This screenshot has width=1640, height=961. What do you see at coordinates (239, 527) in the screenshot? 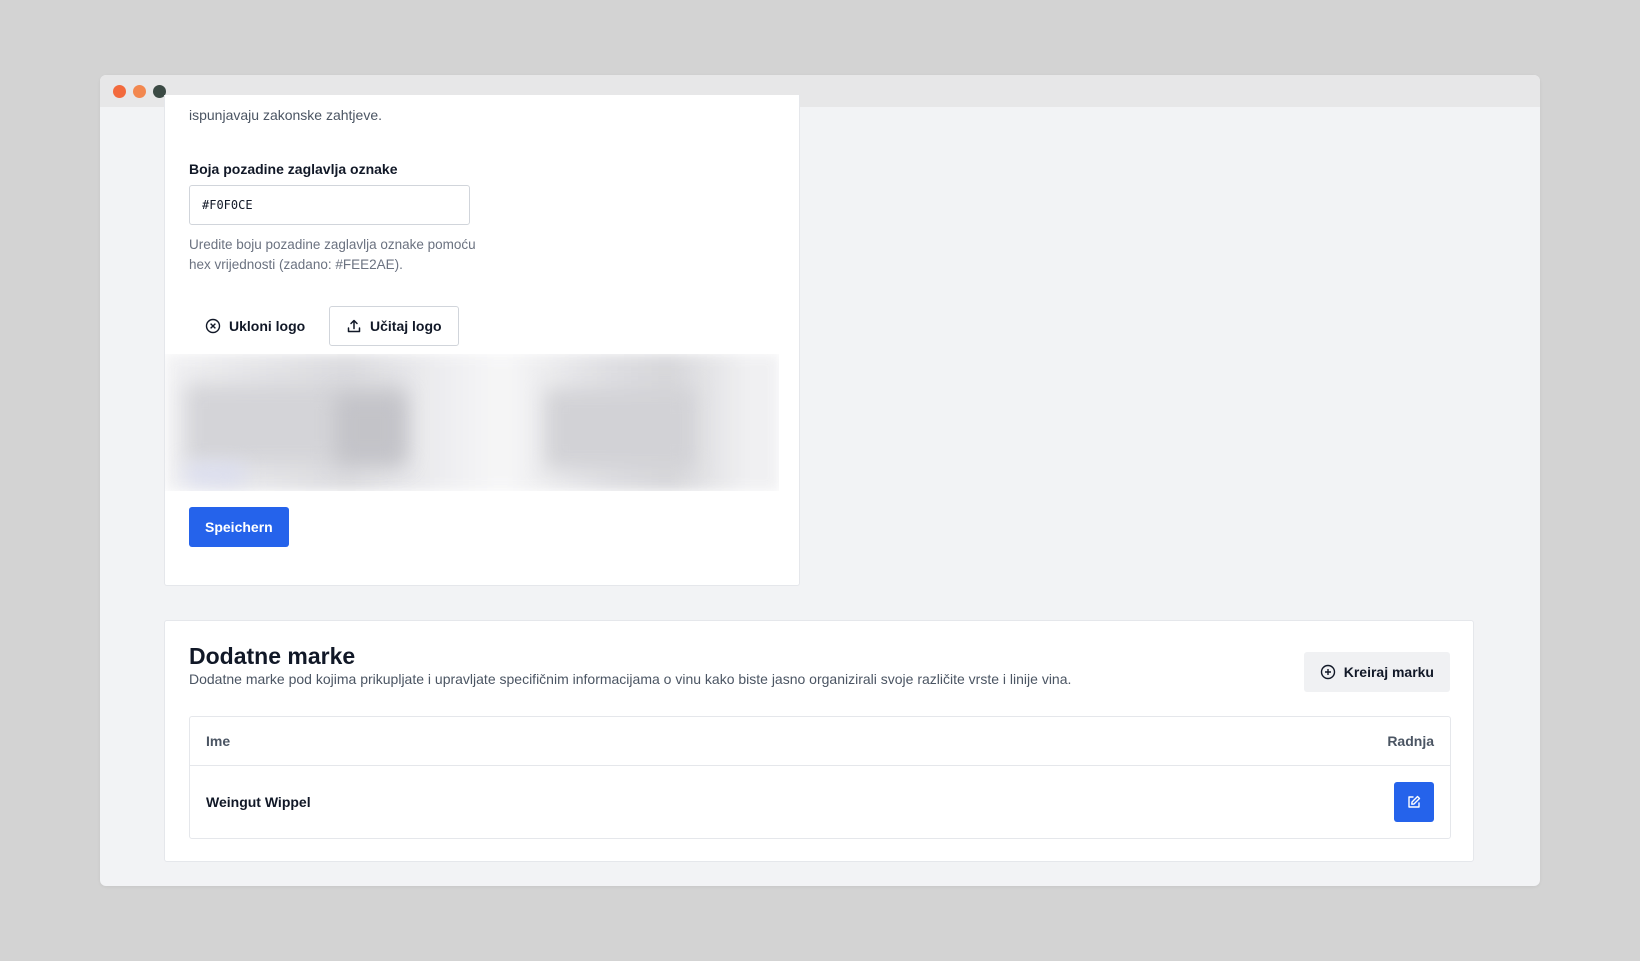
I see `save-button: Speichern` at bounding box center [239, 527].